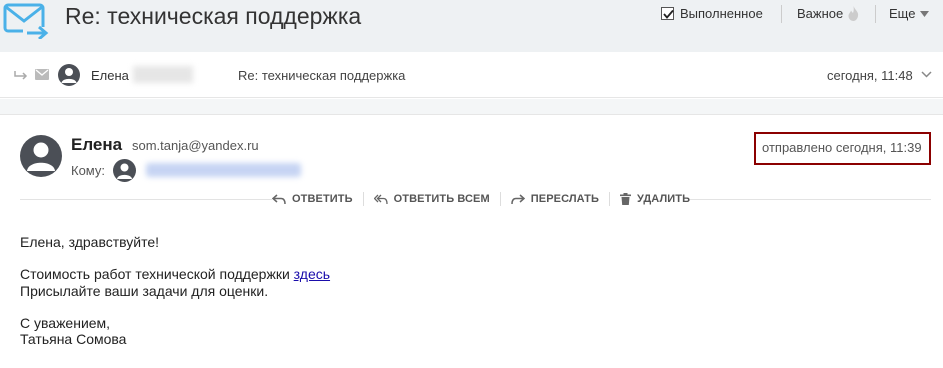  Describe the element at coordinates (663, 199) in the screenshot. I see `delete-label: УДАЛИТЬ` at that location.